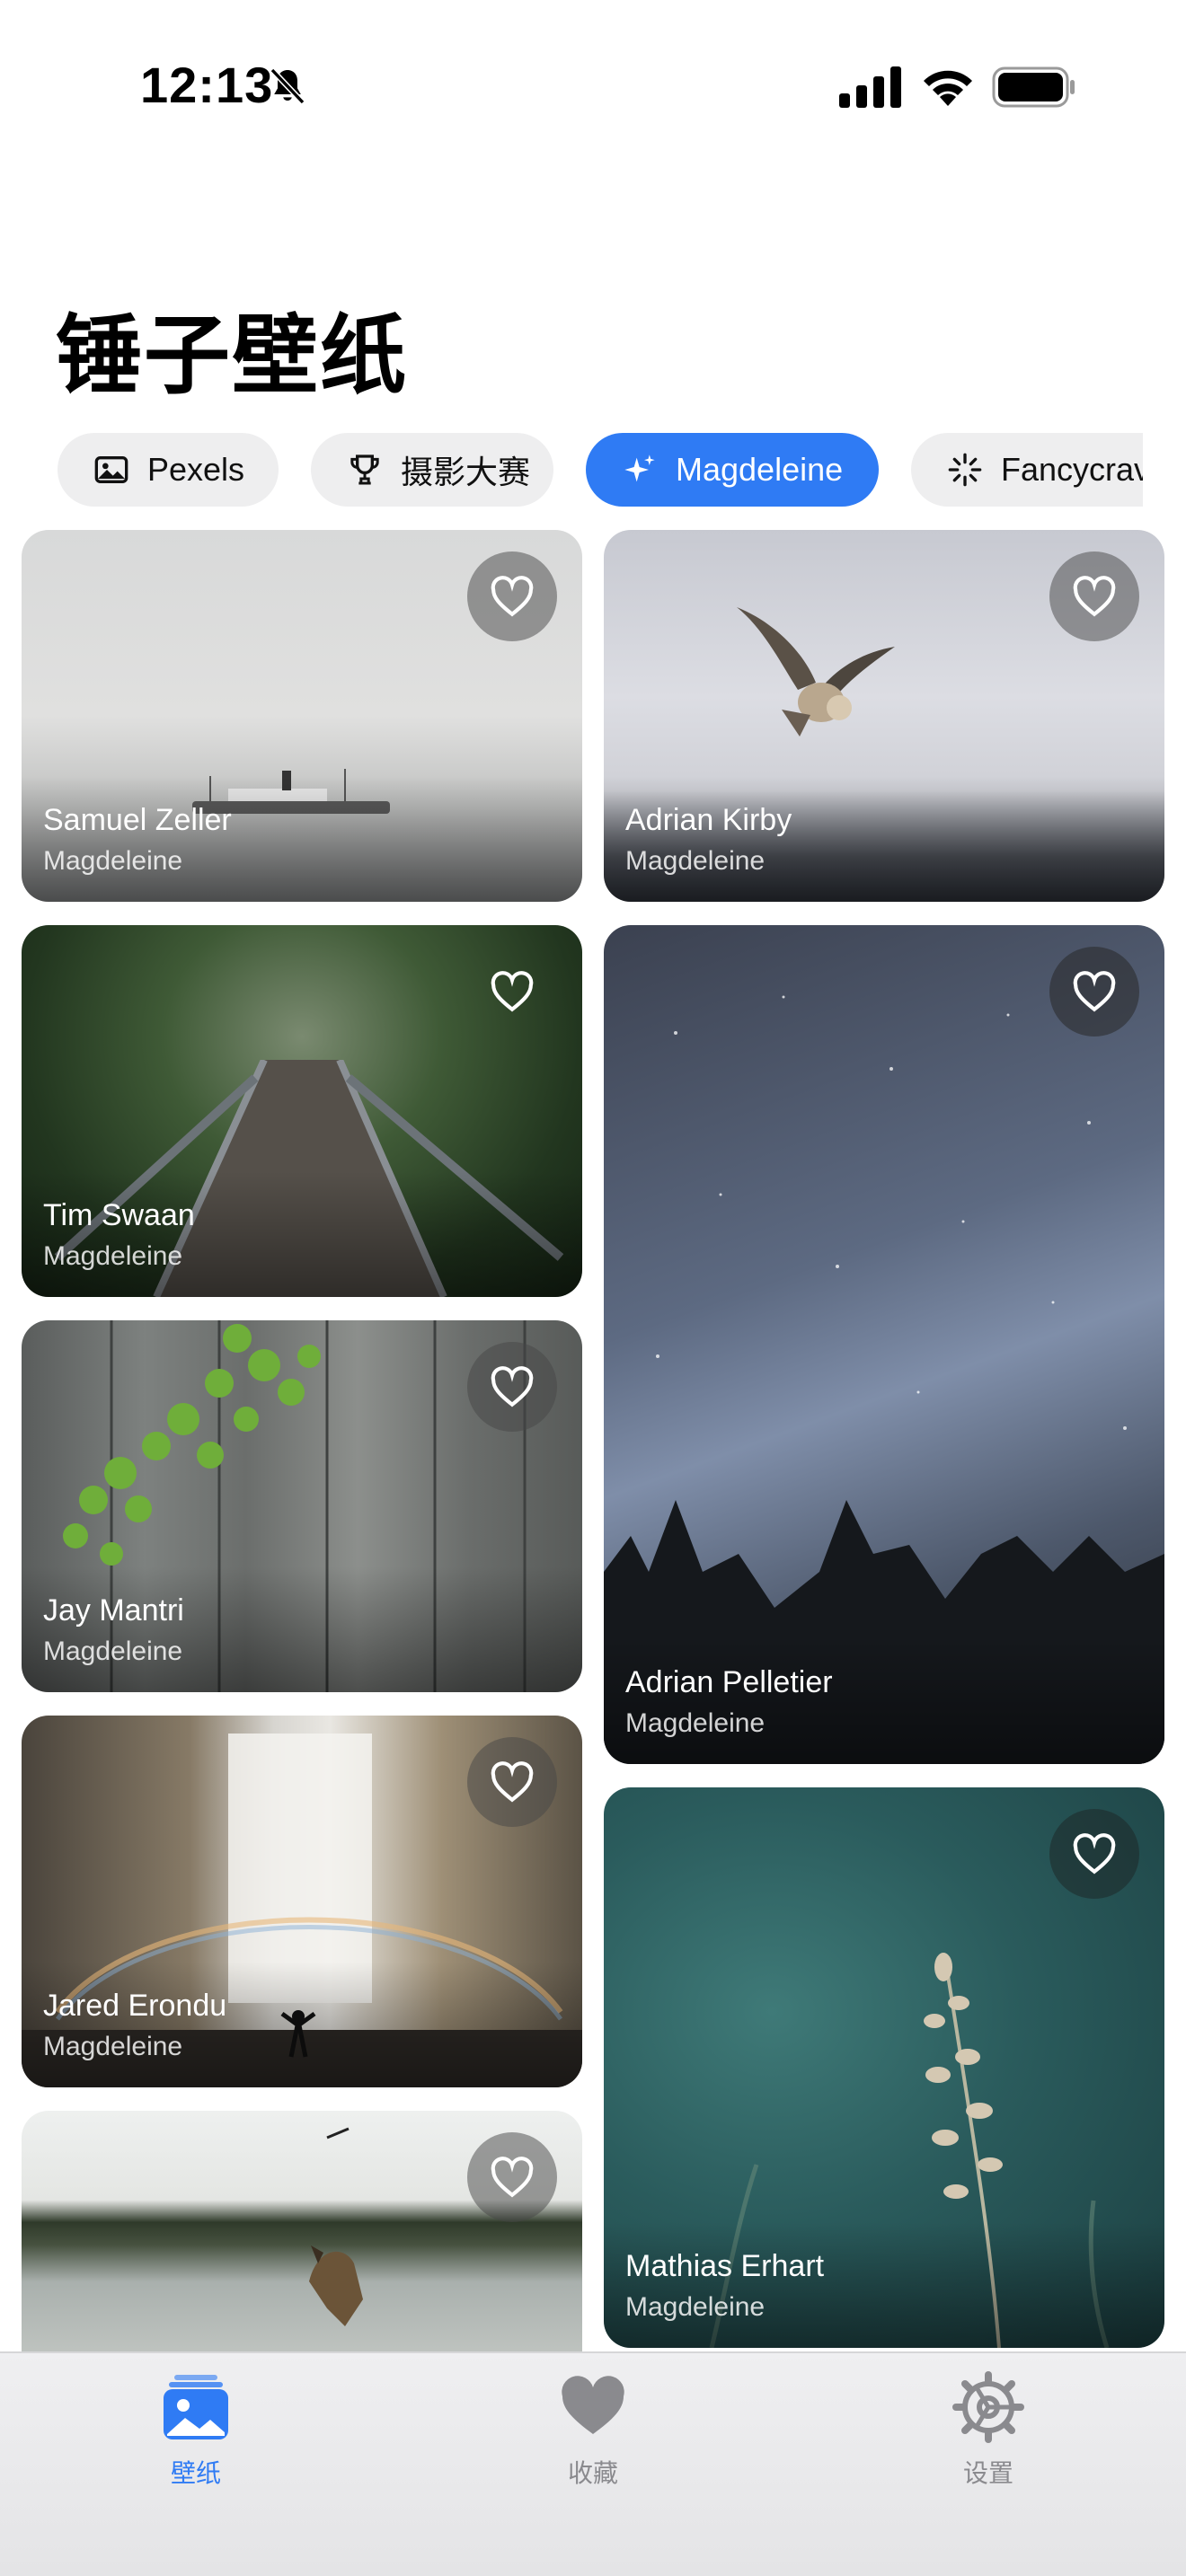  What do you see at coordinates (571, 470) in the screenshot?
I see `category-chip-row: Pexels 摄影大赛 Magdeleine Fancycrave` at bounding box center [571, 470].